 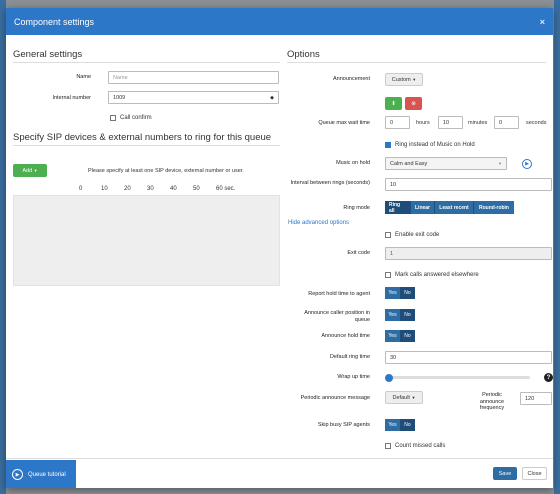 I want to click on tick-label: 50, so click(x=196, y=189).